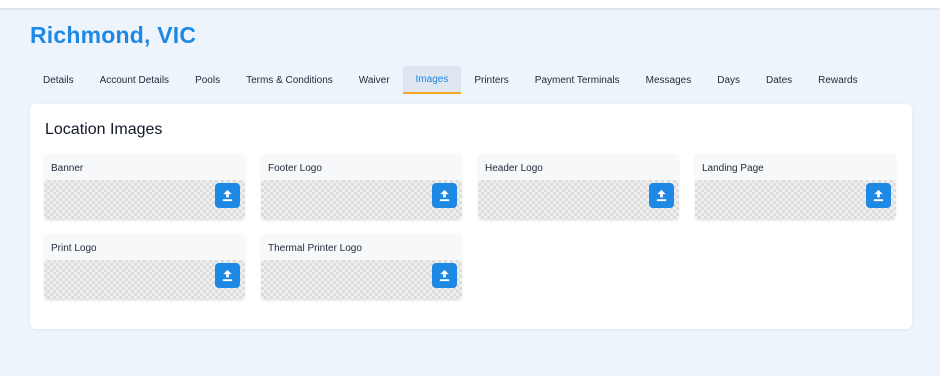  Describe the element at coordinates (58, 80) in the screenshot. I see `tab-details: Details` at that location.